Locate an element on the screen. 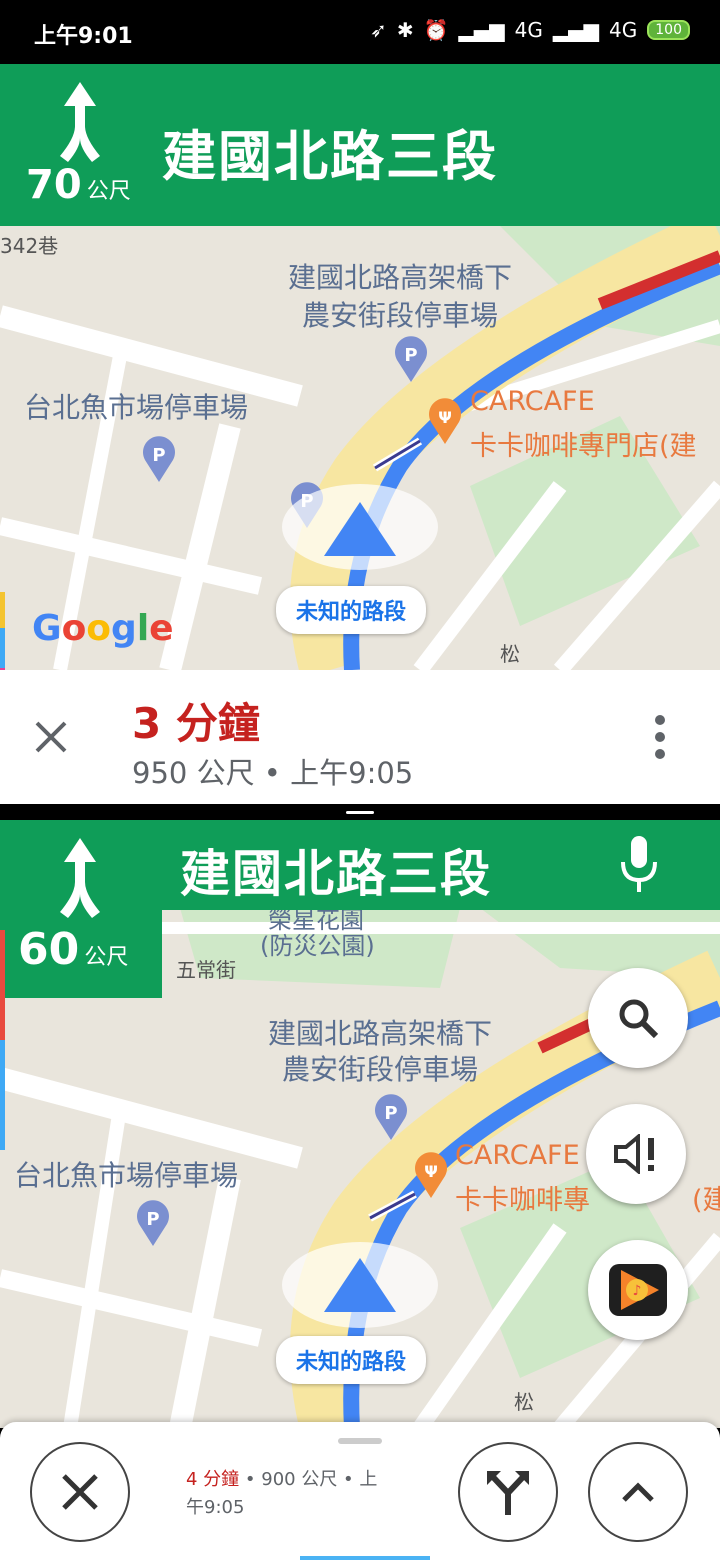 This screenshot has height=1560, width=720. battery-icon: 100 is located at coordinates (668, 30).